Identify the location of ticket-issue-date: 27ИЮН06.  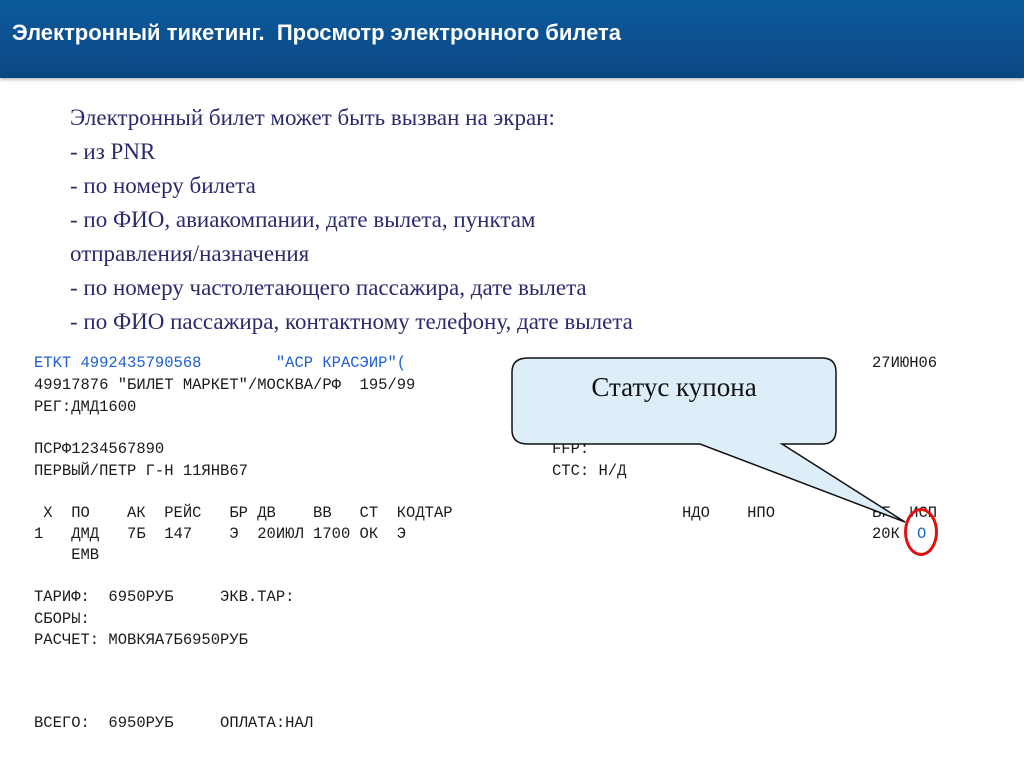
(905, 363).